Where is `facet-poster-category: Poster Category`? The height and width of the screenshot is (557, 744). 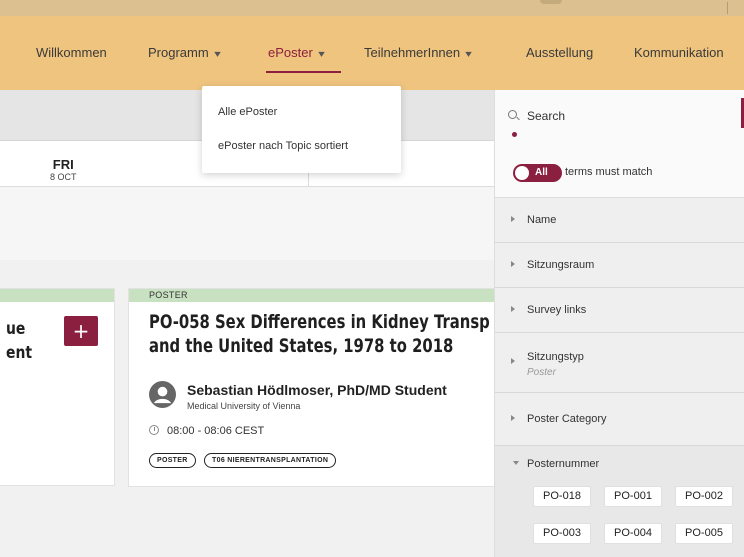 facet-poster-category: Poster Category is located at coordinates (619, 419).